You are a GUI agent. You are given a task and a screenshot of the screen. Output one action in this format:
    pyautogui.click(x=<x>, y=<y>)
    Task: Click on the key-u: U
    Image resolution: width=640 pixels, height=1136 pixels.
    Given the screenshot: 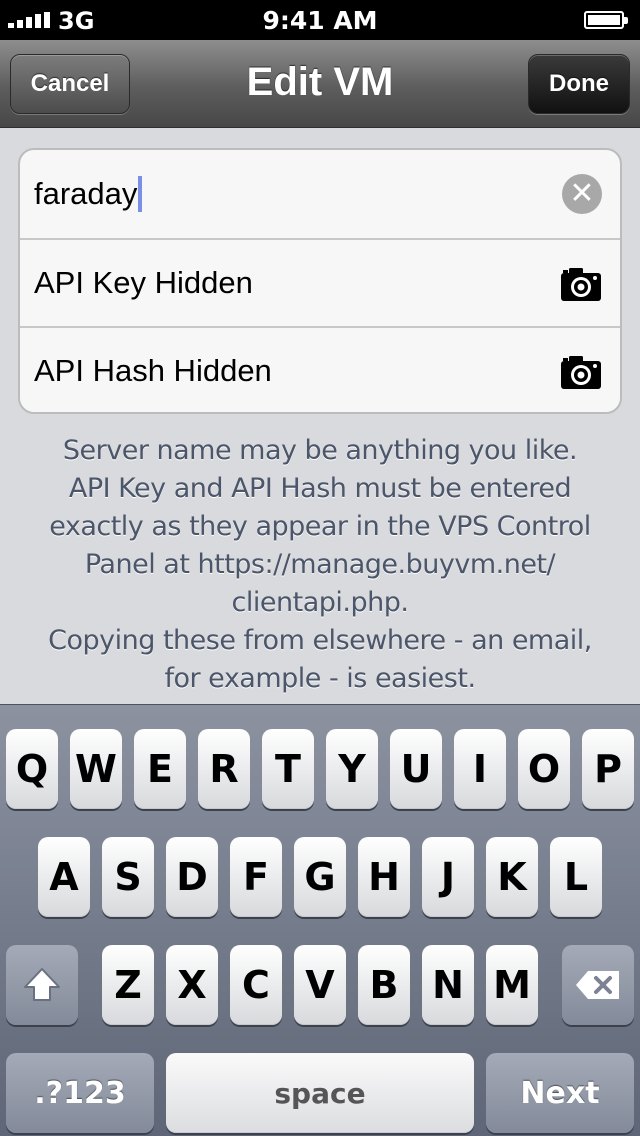 What is the action you would take?
    pyautogui.click(x=416, y=769)
    